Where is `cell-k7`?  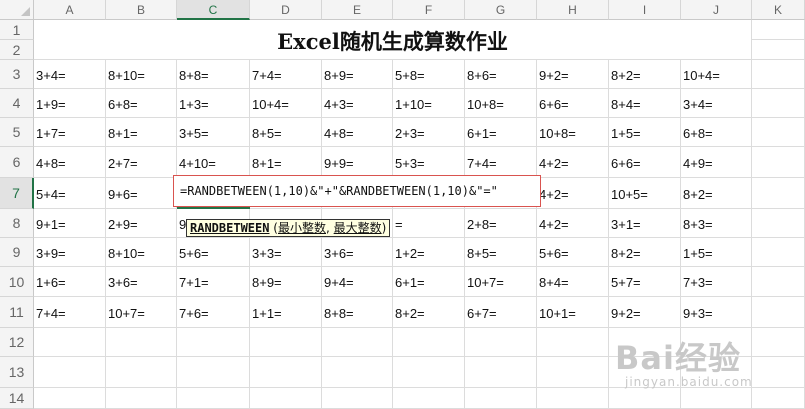 cell-k7 is located at coordinates (778, 193).